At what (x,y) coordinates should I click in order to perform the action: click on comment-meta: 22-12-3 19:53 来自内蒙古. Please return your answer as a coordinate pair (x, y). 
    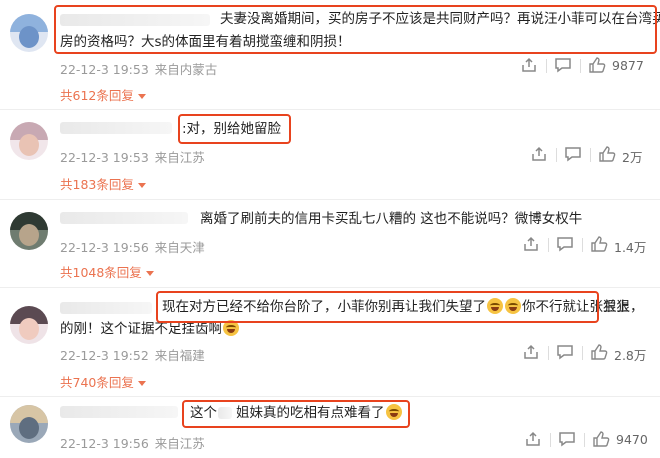
    Looking at the image, I should click on (138, 68).